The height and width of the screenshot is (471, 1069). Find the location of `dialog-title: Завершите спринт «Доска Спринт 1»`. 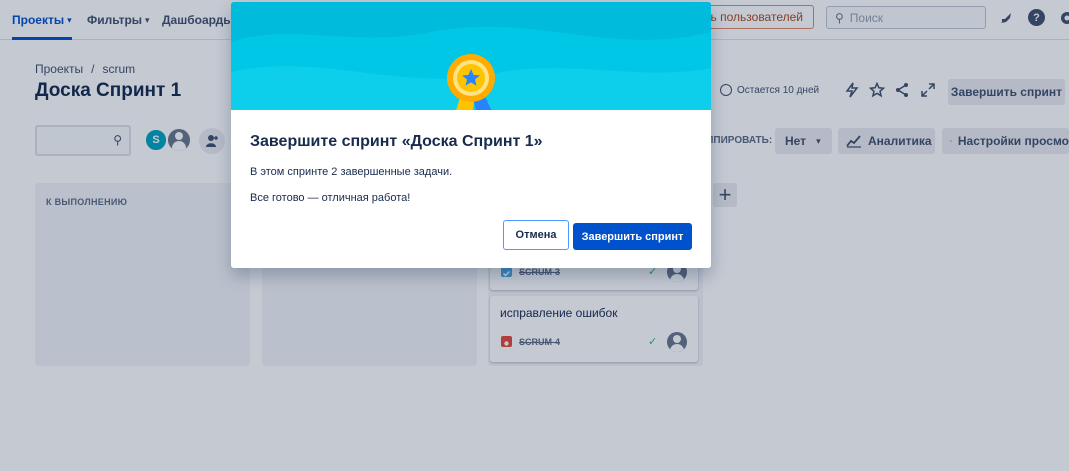

dialog-title: Завершите спринт «Доска Спринт 1» is located at coordinates (396, 141).